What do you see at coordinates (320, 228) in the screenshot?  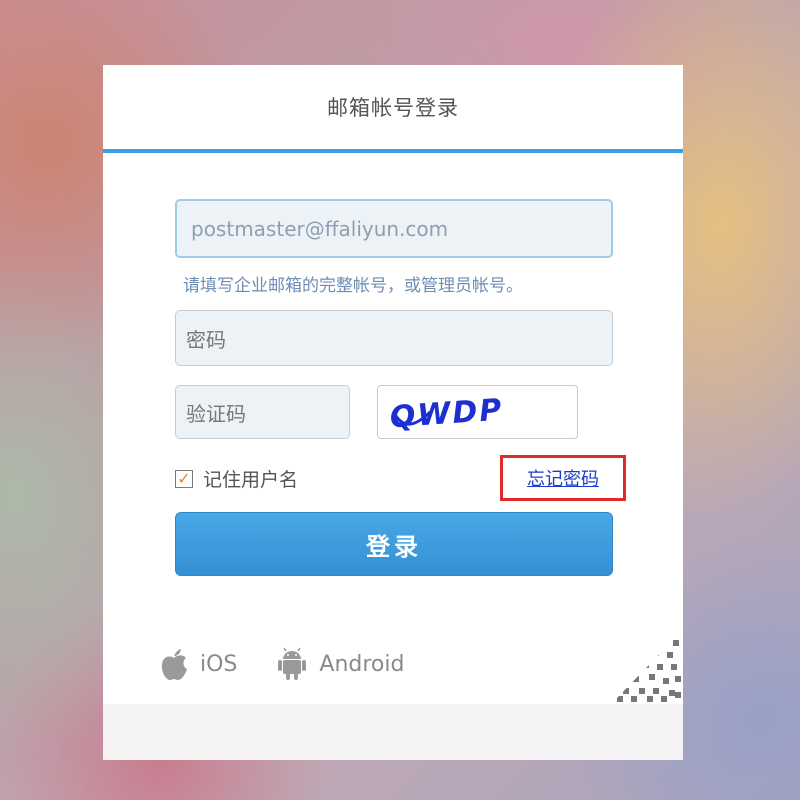 I see `email-value: postmaster@ffaliyun.com` at bounding box center [320, 228].